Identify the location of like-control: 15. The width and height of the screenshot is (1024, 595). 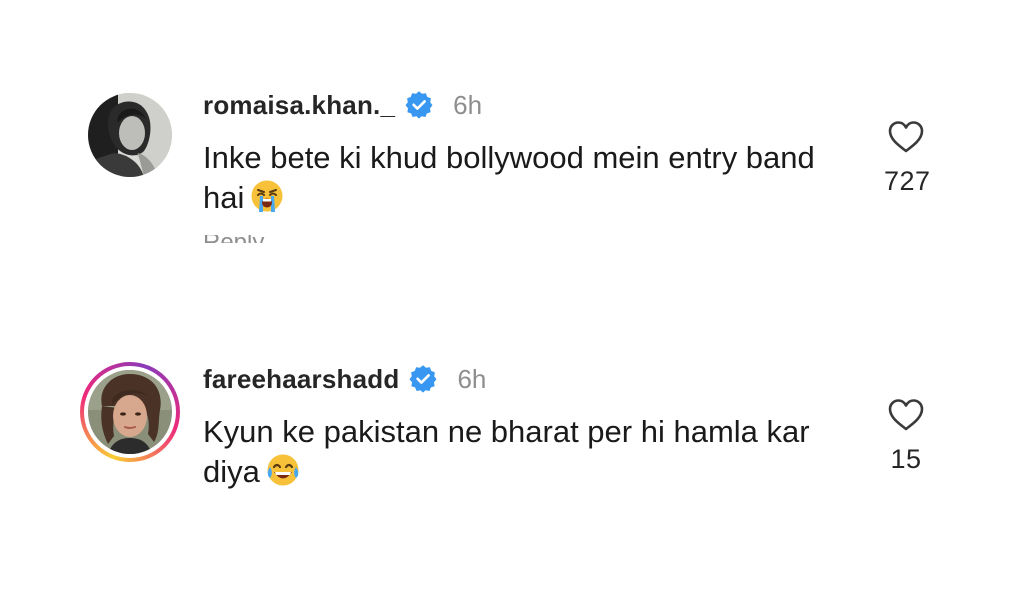
(906, 436).